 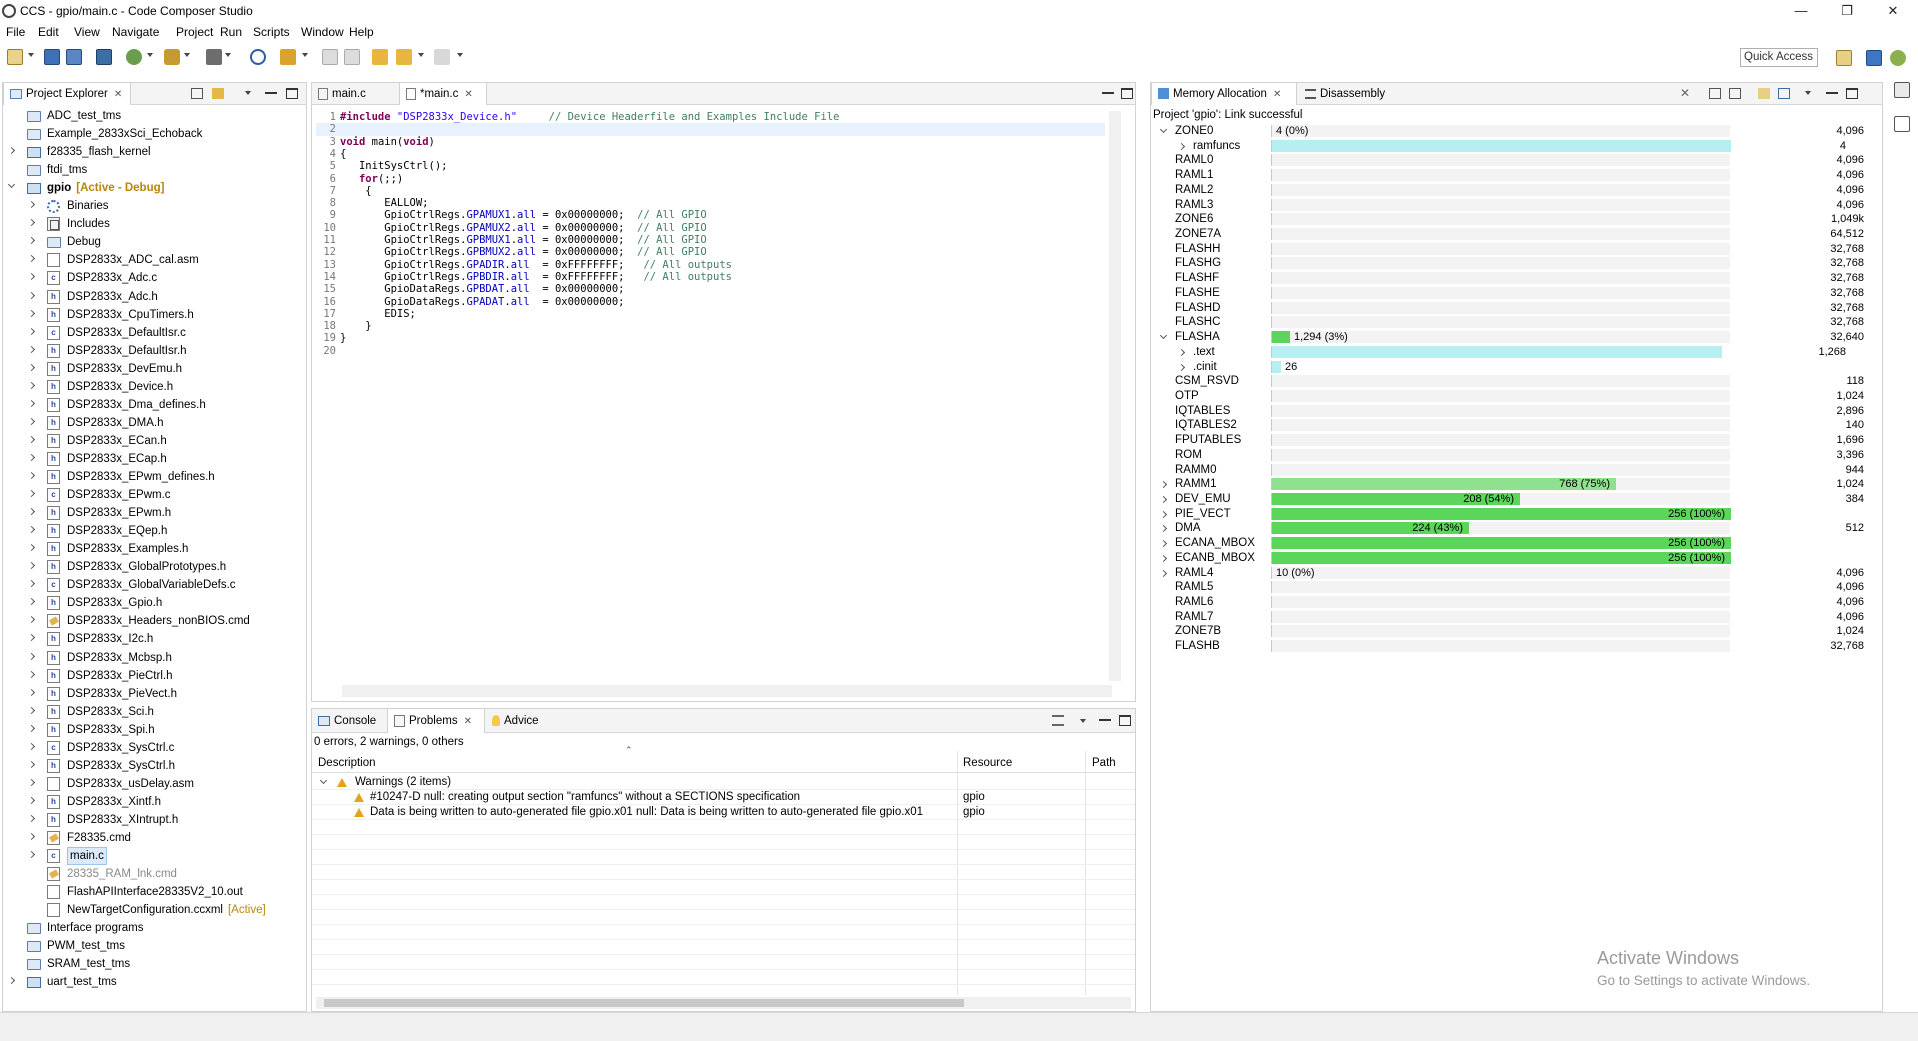 I want to click on memory-row: ZONE7B 1,024, so click(x=1516, y=631).